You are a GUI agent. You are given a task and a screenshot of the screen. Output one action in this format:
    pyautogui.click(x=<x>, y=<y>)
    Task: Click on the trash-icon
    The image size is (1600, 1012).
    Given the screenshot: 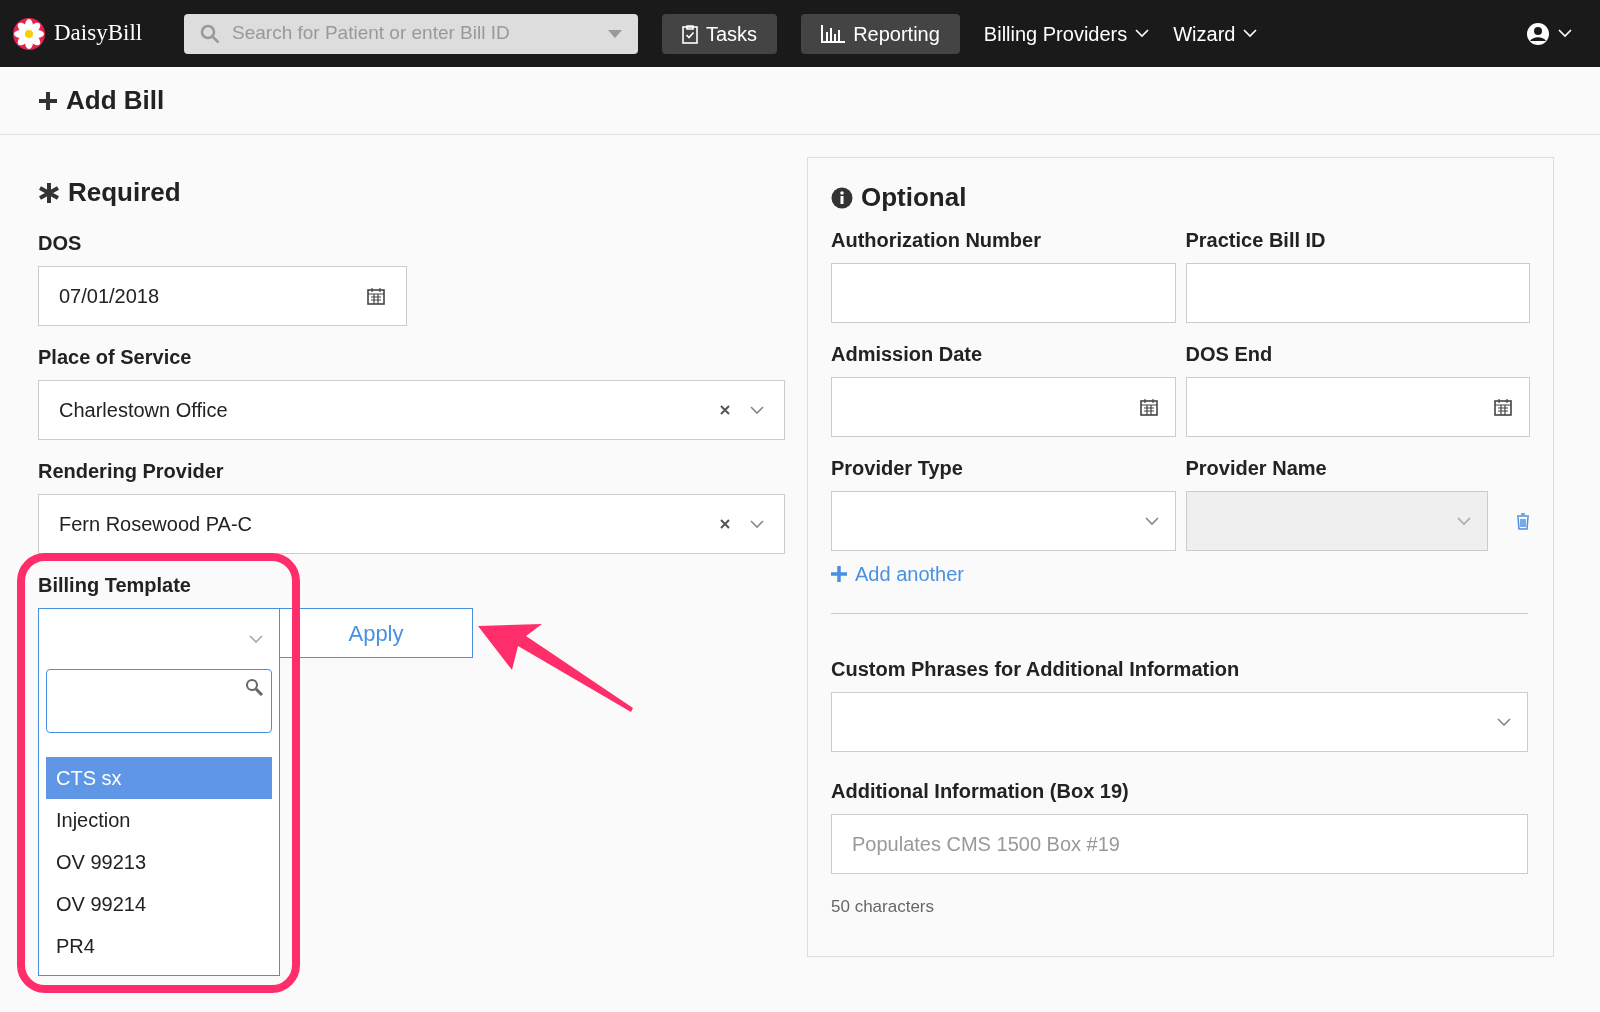 What is the action you would take?
    pyautogui.click(x=1523, y=521)
    